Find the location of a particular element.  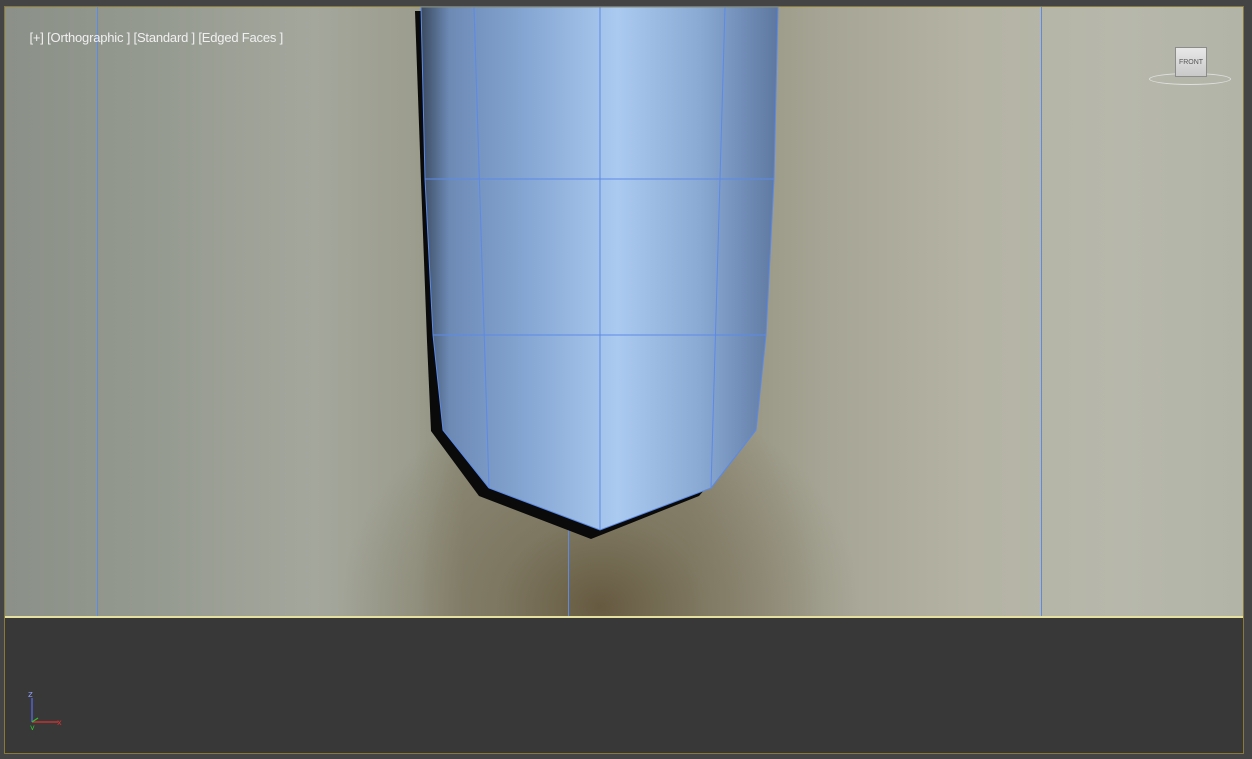

viewport-menu-plus: [+] is located at coordinates (36, 37).